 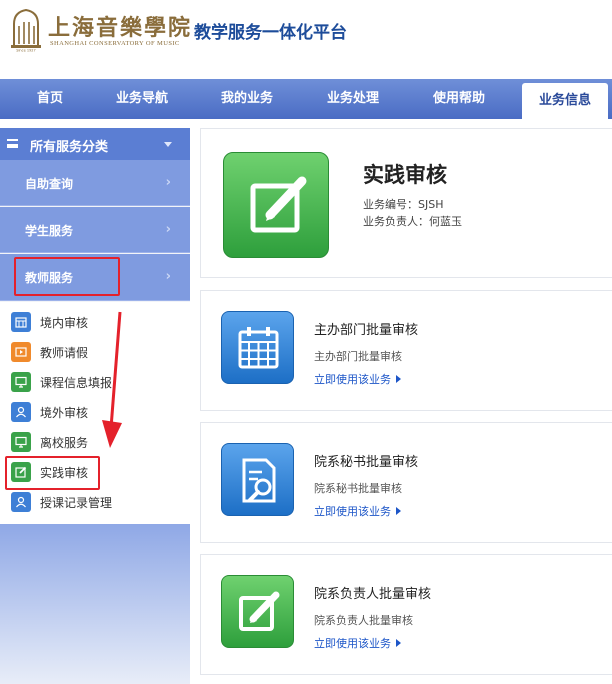 I want to click on caret-down-icon, so click(x=168, y=144).